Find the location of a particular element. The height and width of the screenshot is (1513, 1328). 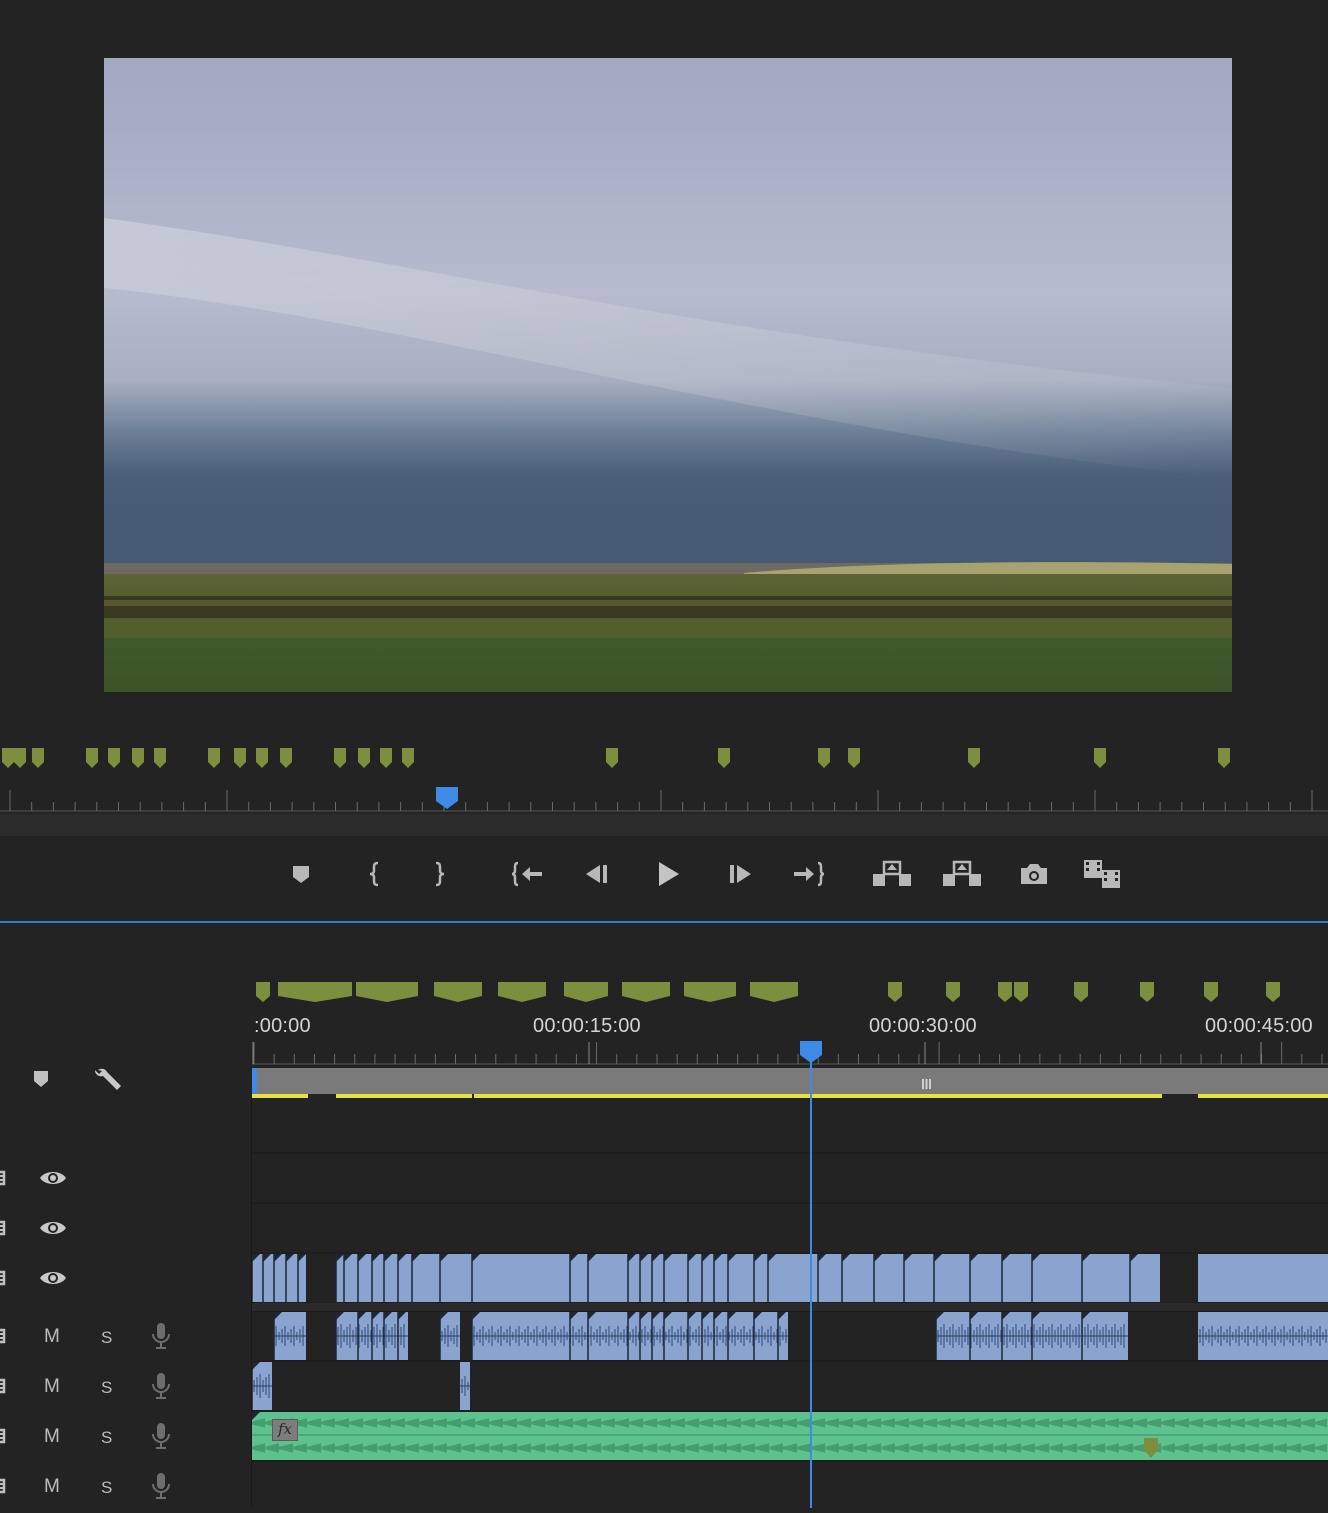

mark-in-button is located at coordinates (375, 874).